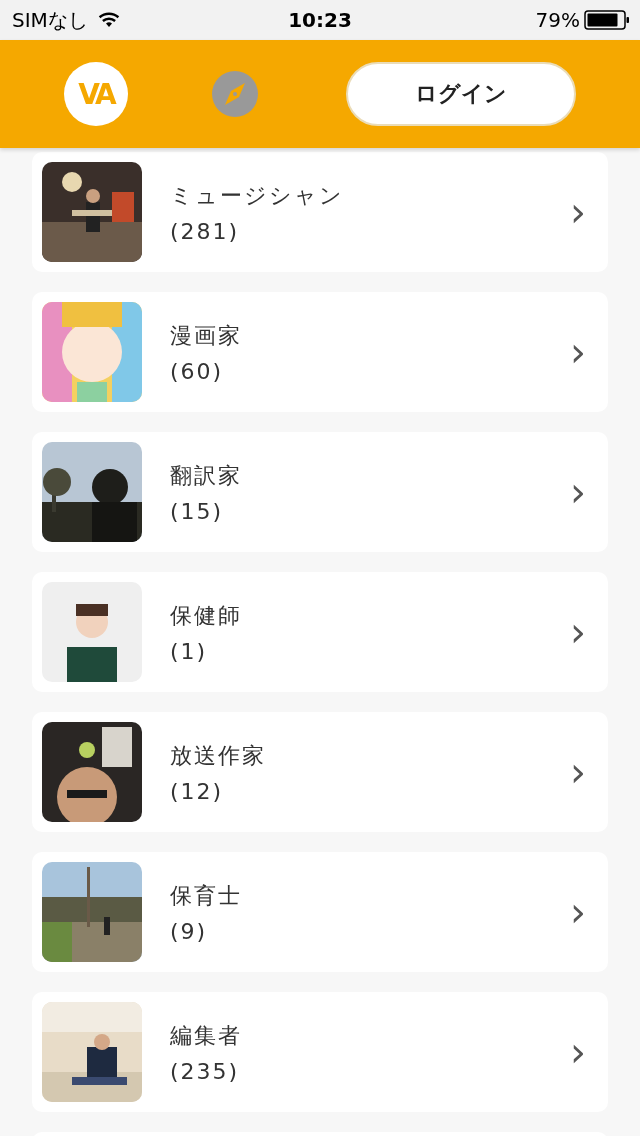 This screenshot has width=640, height=1136. Describe the element at coordinates (235, 94) in the screenshot. I see `compass-icon` at that location.